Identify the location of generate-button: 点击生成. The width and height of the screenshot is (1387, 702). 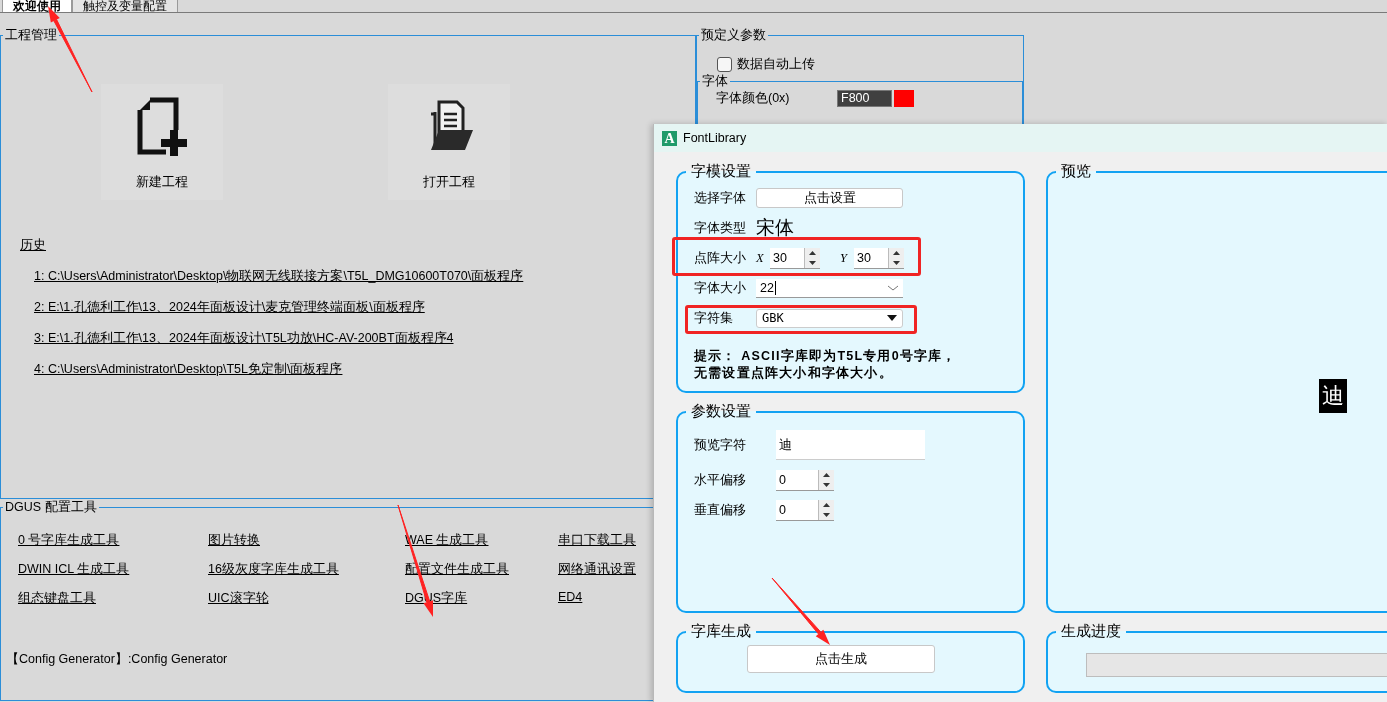
(841, 659).